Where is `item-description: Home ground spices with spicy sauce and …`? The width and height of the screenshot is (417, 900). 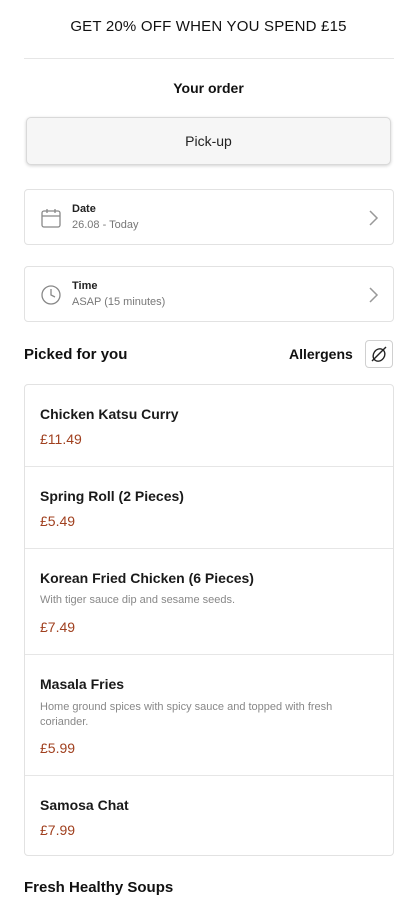 item-description: Home ground spices with spicy sauce and … is located at coordinates (186, 714).